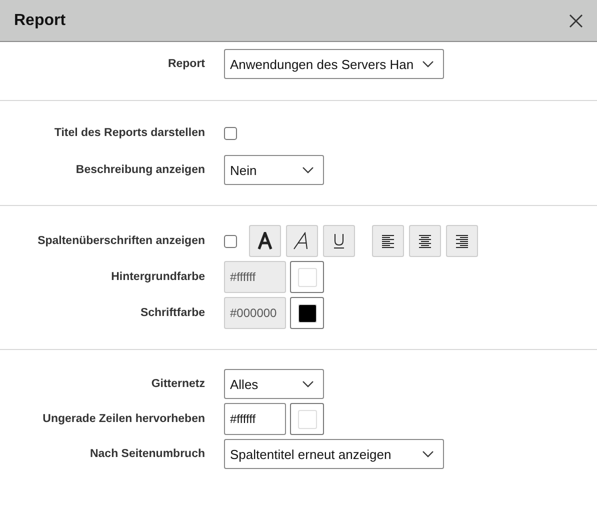 Image resolution: width=597 pixels, height=505 pixels. Describe the element at coordinates (129, 133) in the screenshot. I see `field-label: Titel des Reports darstellen` at that location.